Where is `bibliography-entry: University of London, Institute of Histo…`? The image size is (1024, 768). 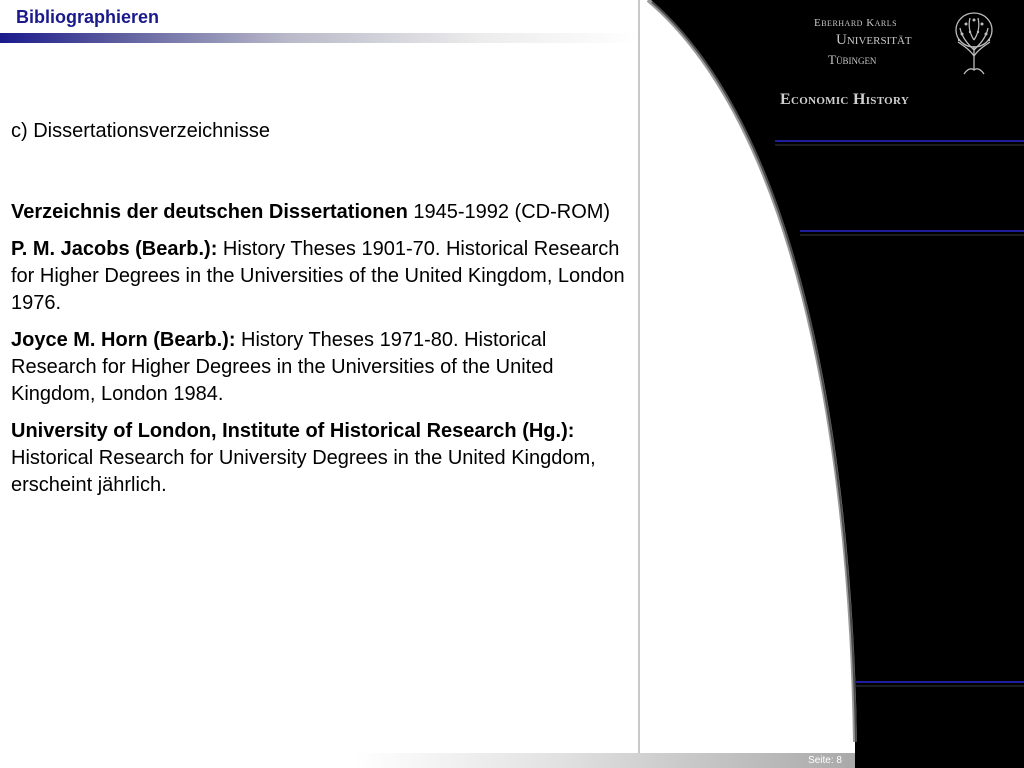
bibliography-entry: University of London, Institute of Histo… is located at coordinates (322, 458).